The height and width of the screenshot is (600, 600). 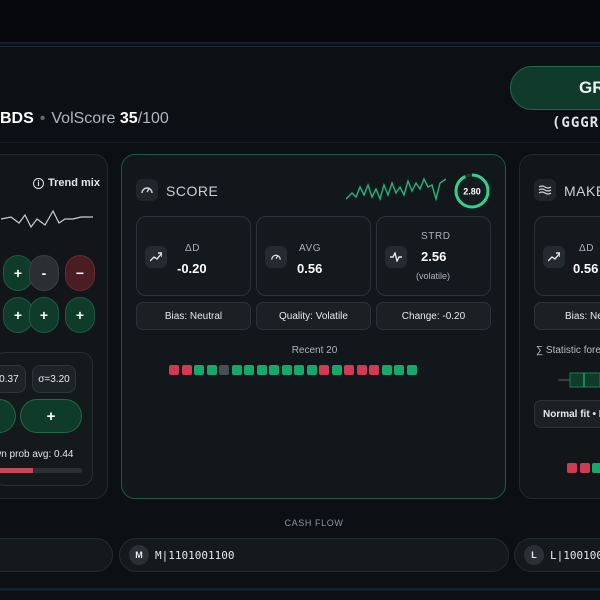 What do you see at coordinates (313, 256) in the screenshot?
I see `stat-box-avg: AVG 0.56` at bounding box center [313, 256].